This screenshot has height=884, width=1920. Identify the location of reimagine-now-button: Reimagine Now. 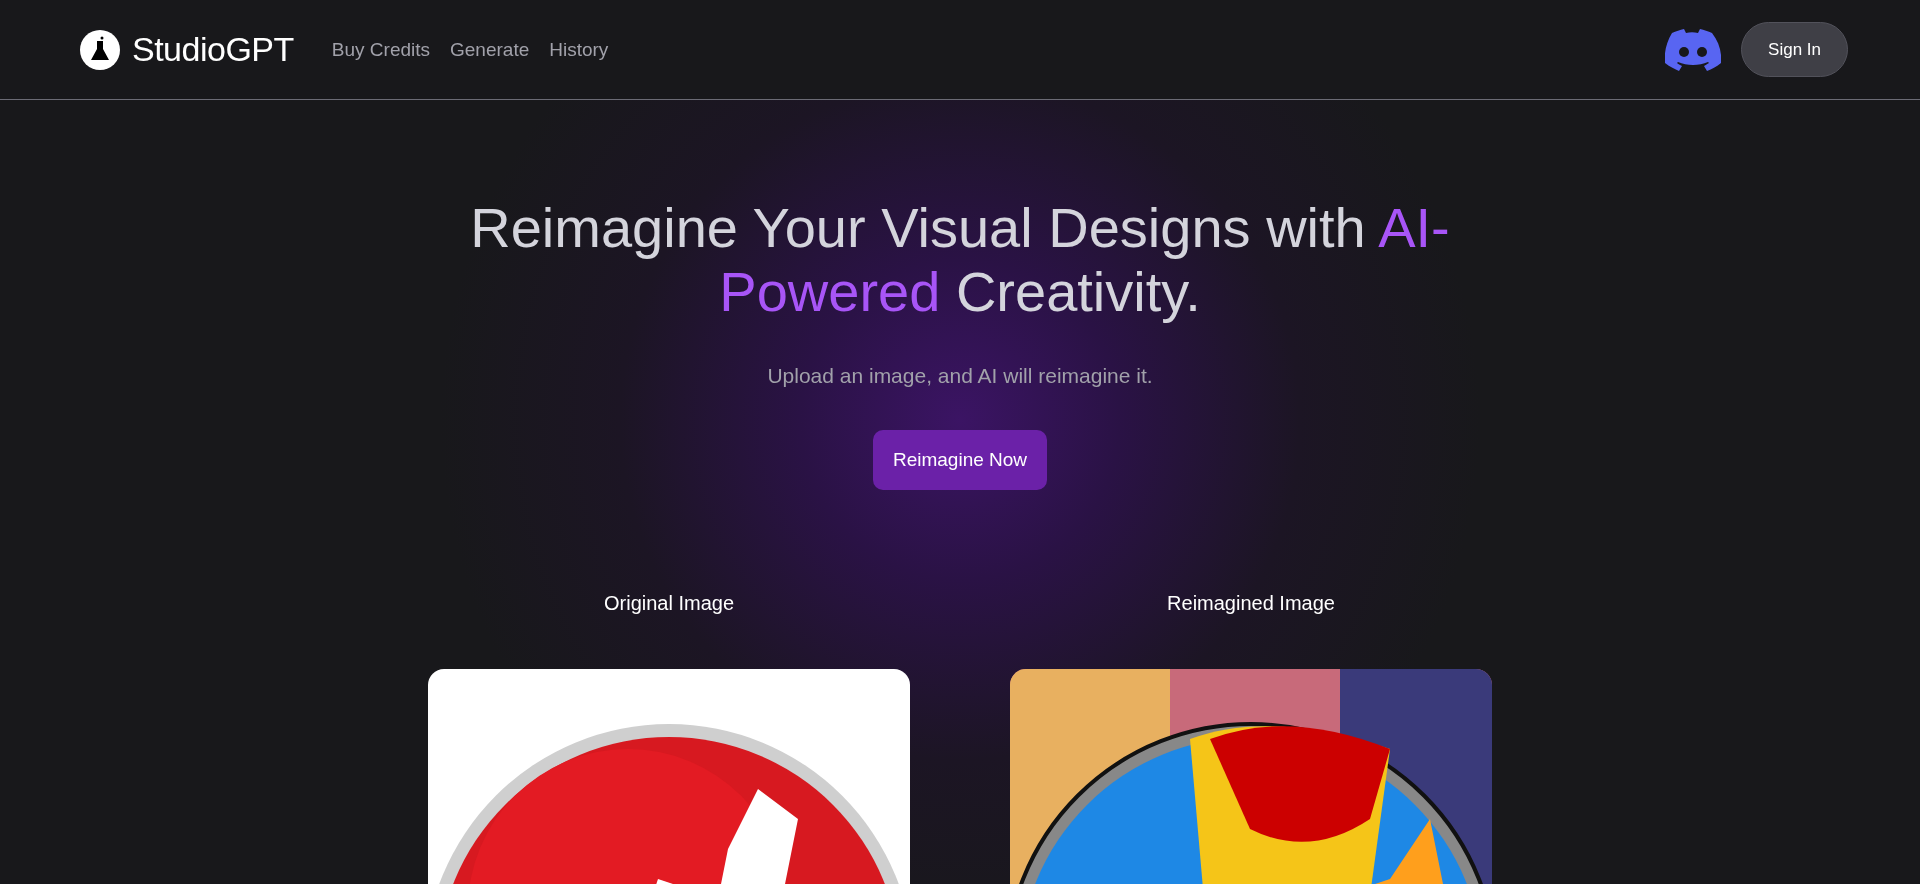
(960, 460).